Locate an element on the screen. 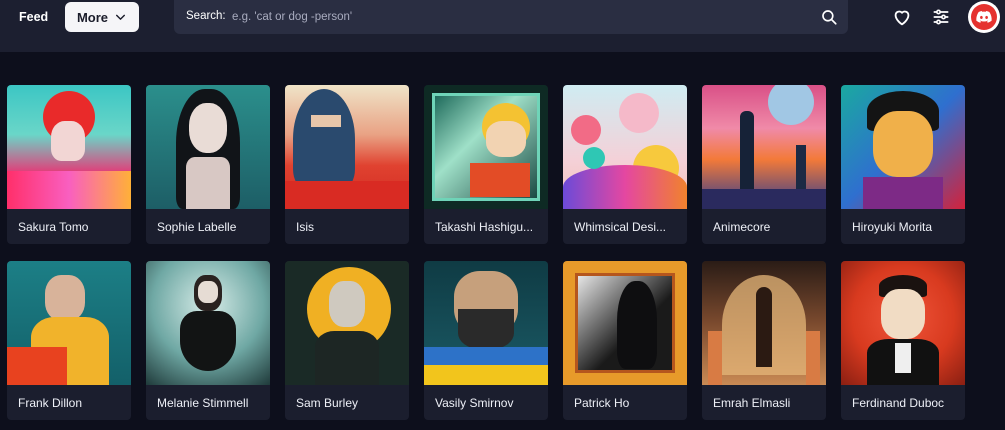 This screenshot has height=430, width=1005. card-title: Sam Burley is located at coordinates (327, 402).